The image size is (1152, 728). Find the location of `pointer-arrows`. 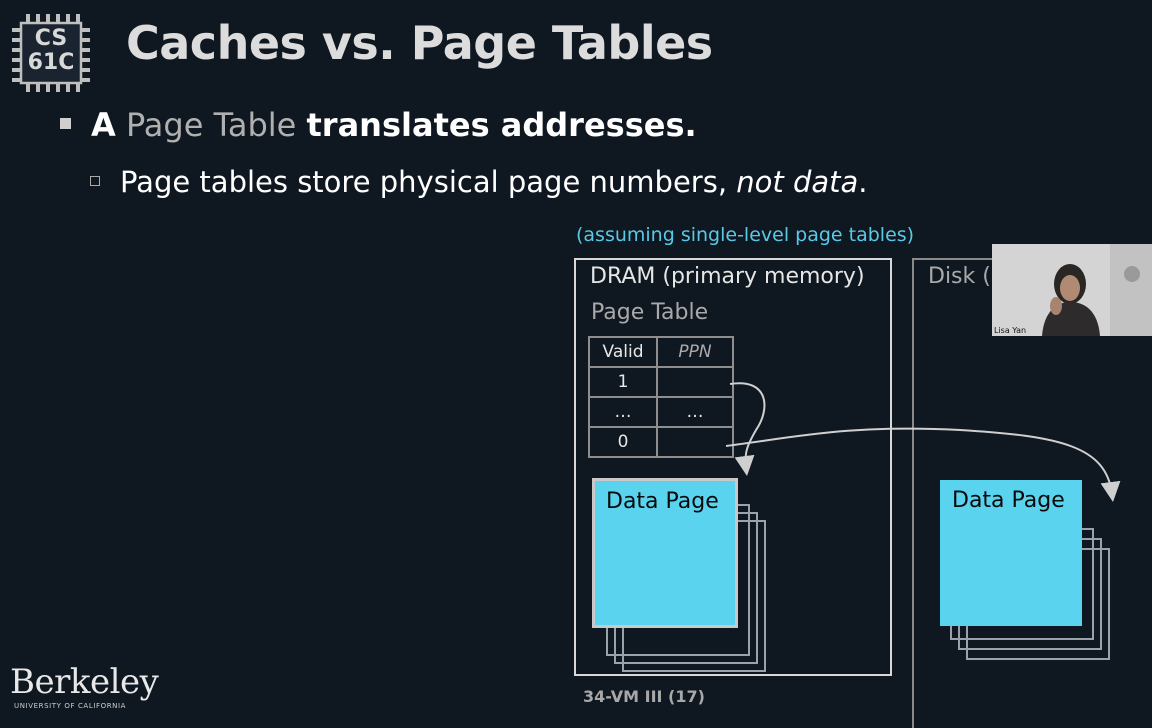

pointer-arrows is located at coordinates (923, 442).